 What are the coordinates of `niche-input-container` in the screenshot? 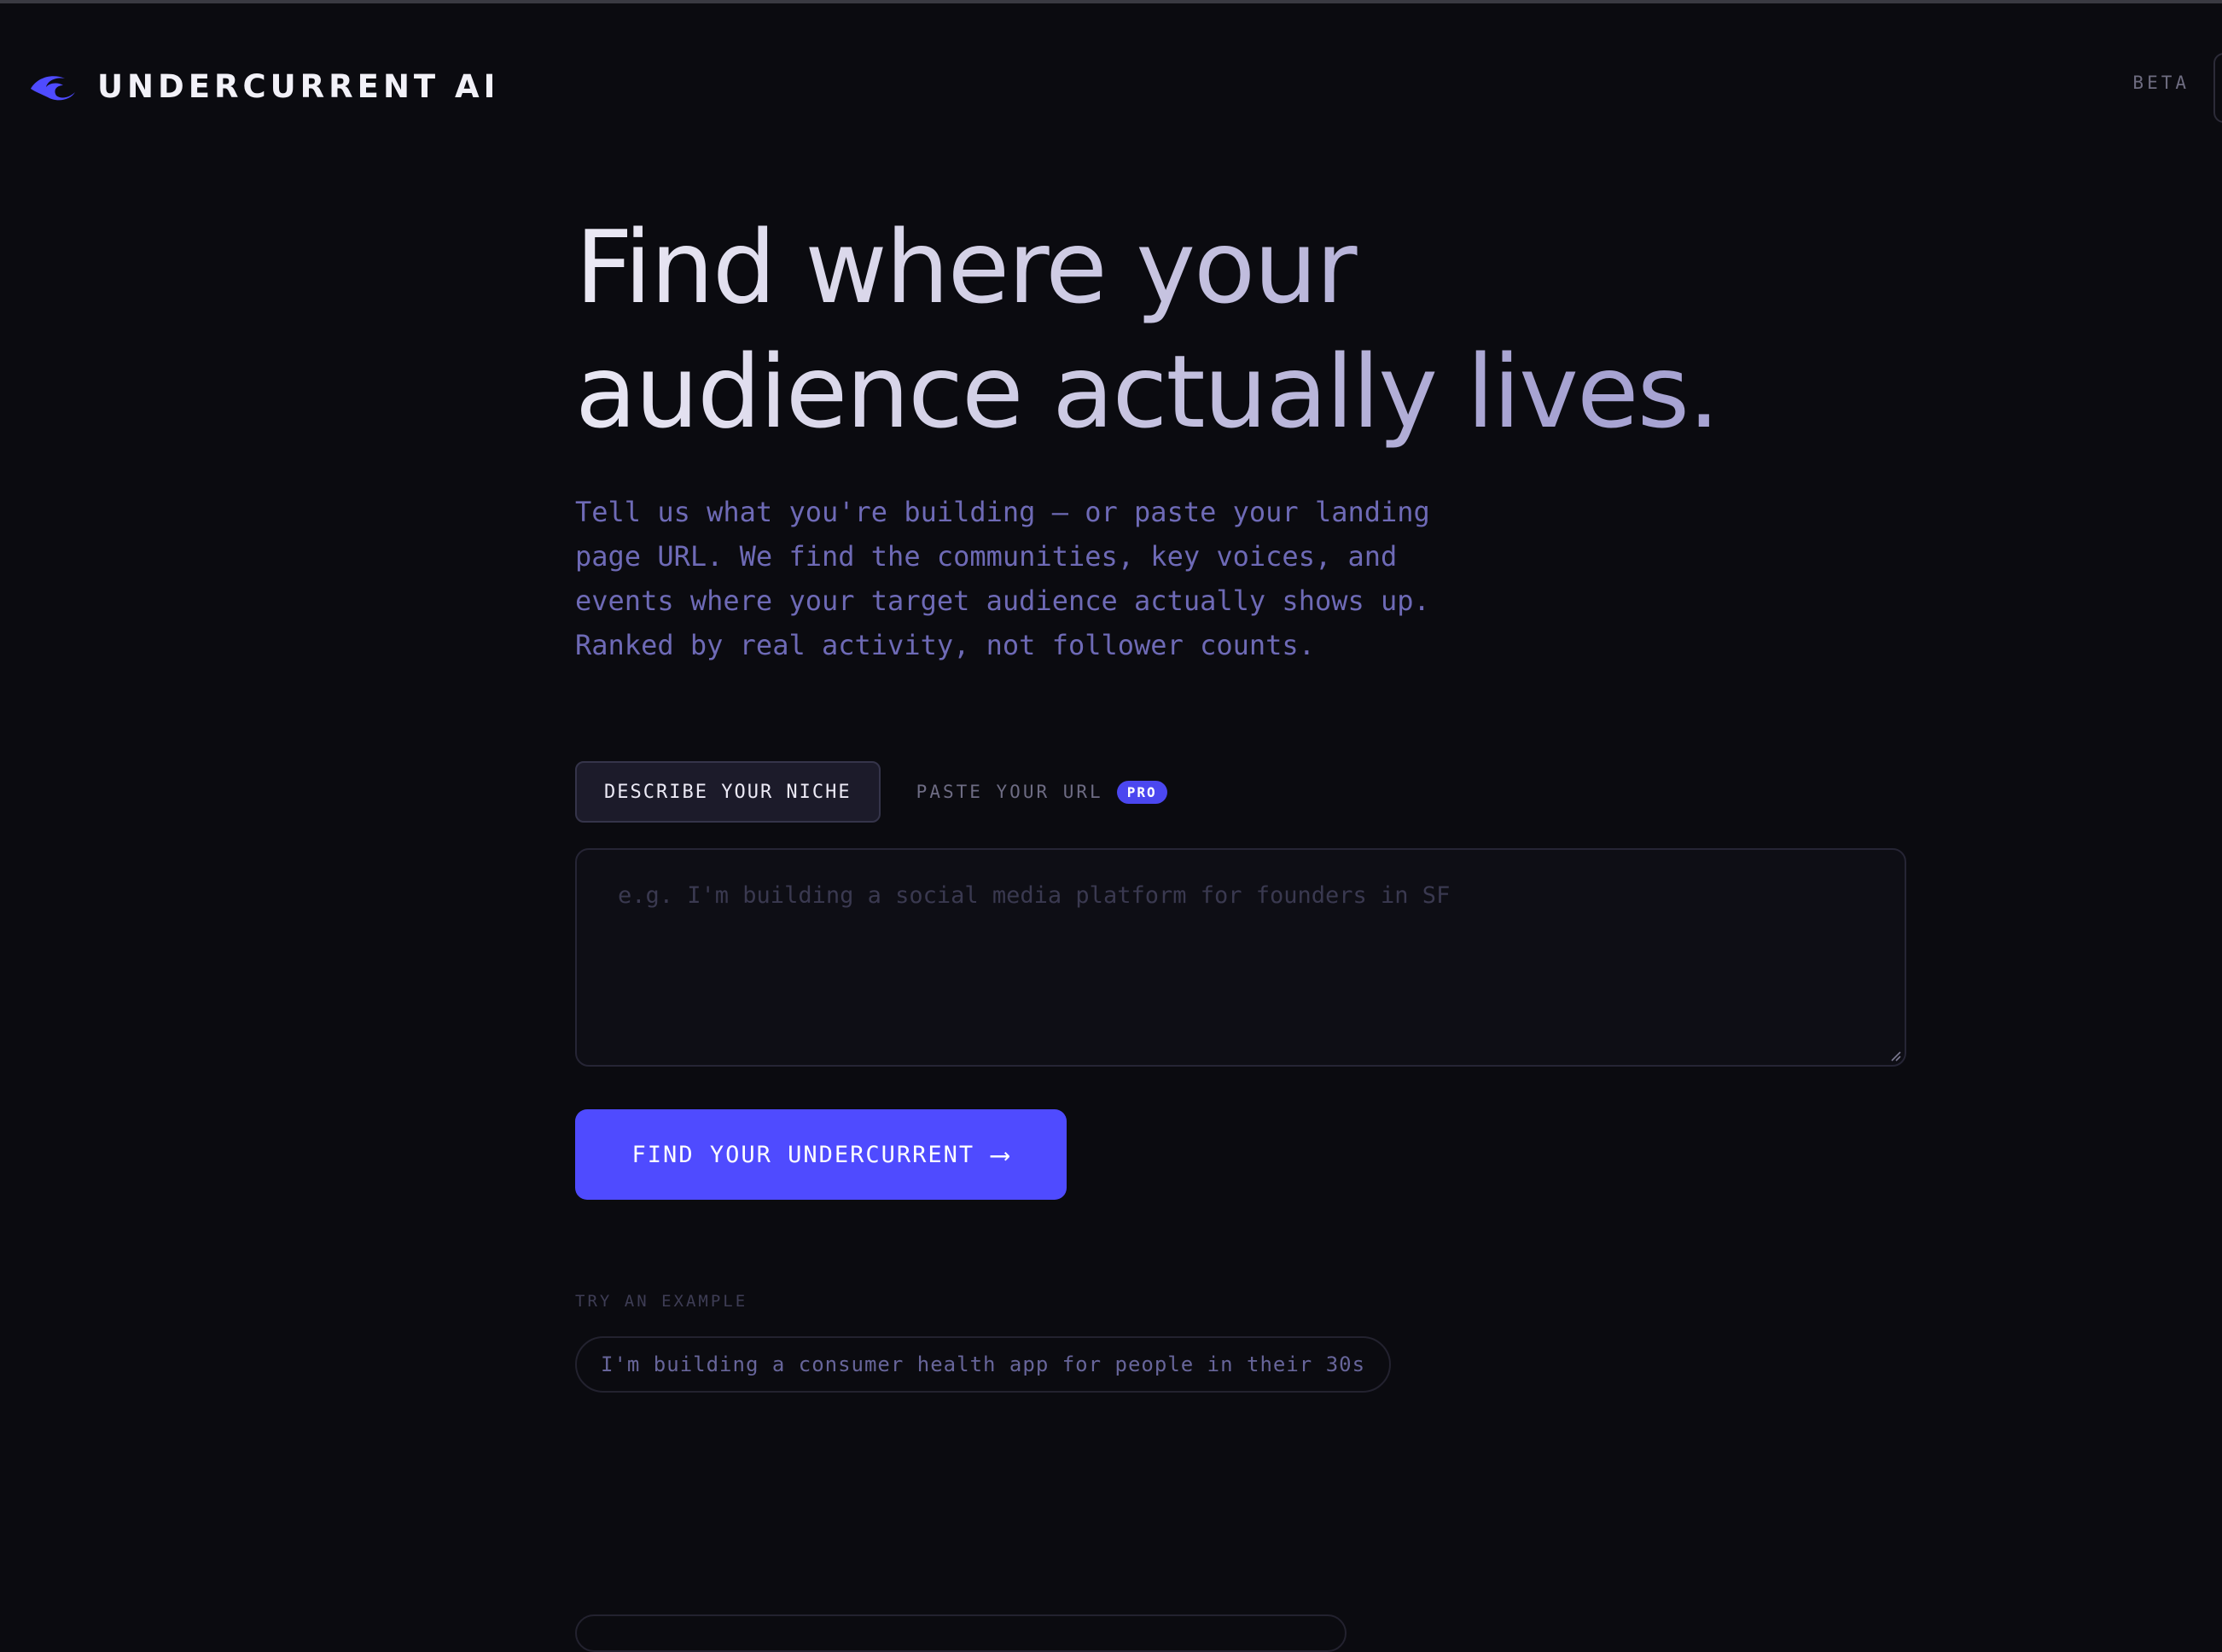 It's located at (1240, 958).